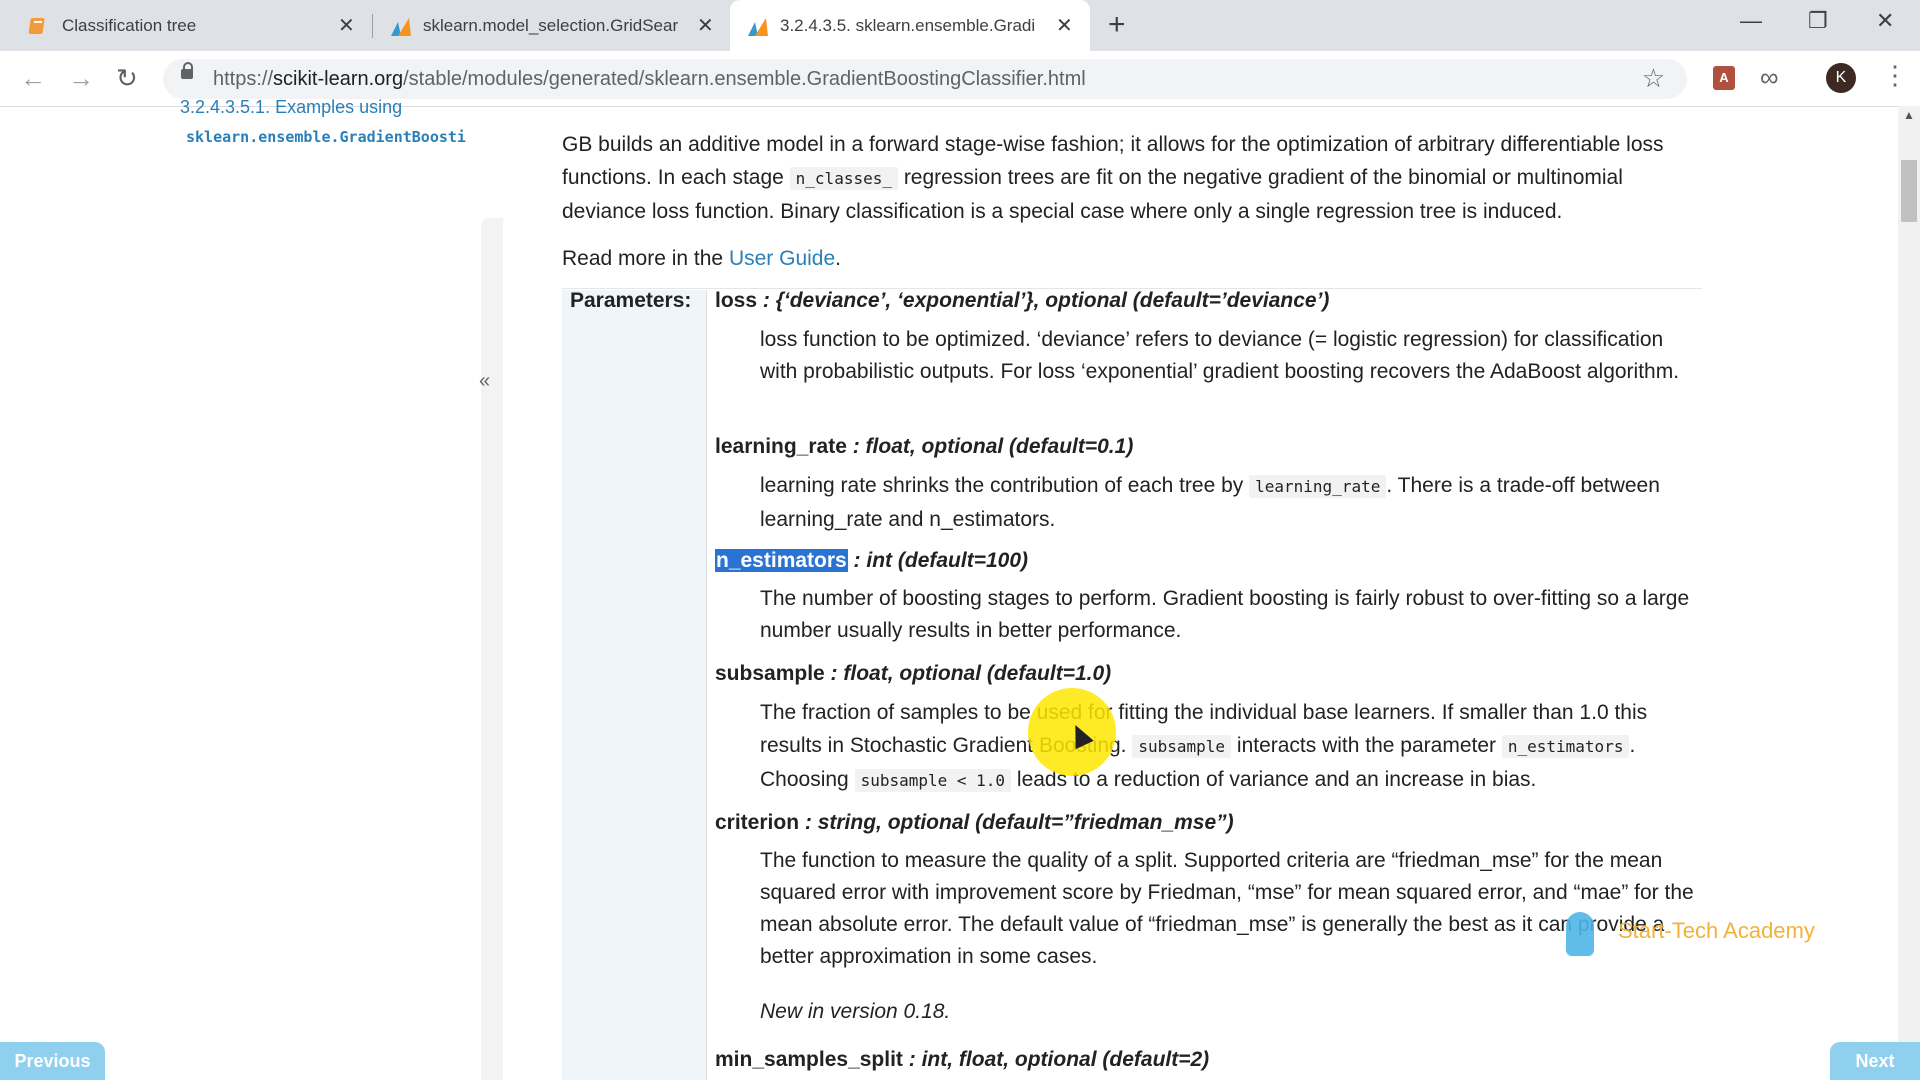 The width and height of the screenshot is (1920, 1080). I want to click on tab-gradient-boosting: 3.2.4.3.5. sklearn.ensemble.Gradi ✕, so click(910, 25).